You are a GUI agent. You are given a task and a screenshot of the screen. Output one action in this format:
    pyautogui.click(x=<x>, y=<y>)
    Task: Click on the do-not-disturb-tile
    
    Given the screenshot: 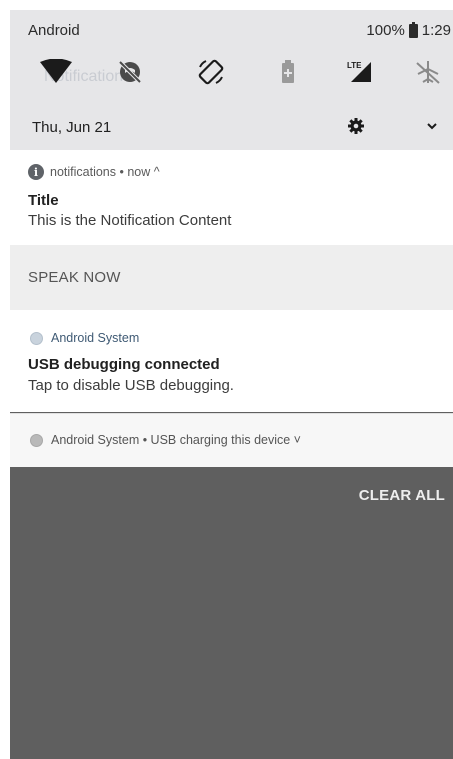 What is the action you would take?
    pyautogui.click(x=130, y=72)
    